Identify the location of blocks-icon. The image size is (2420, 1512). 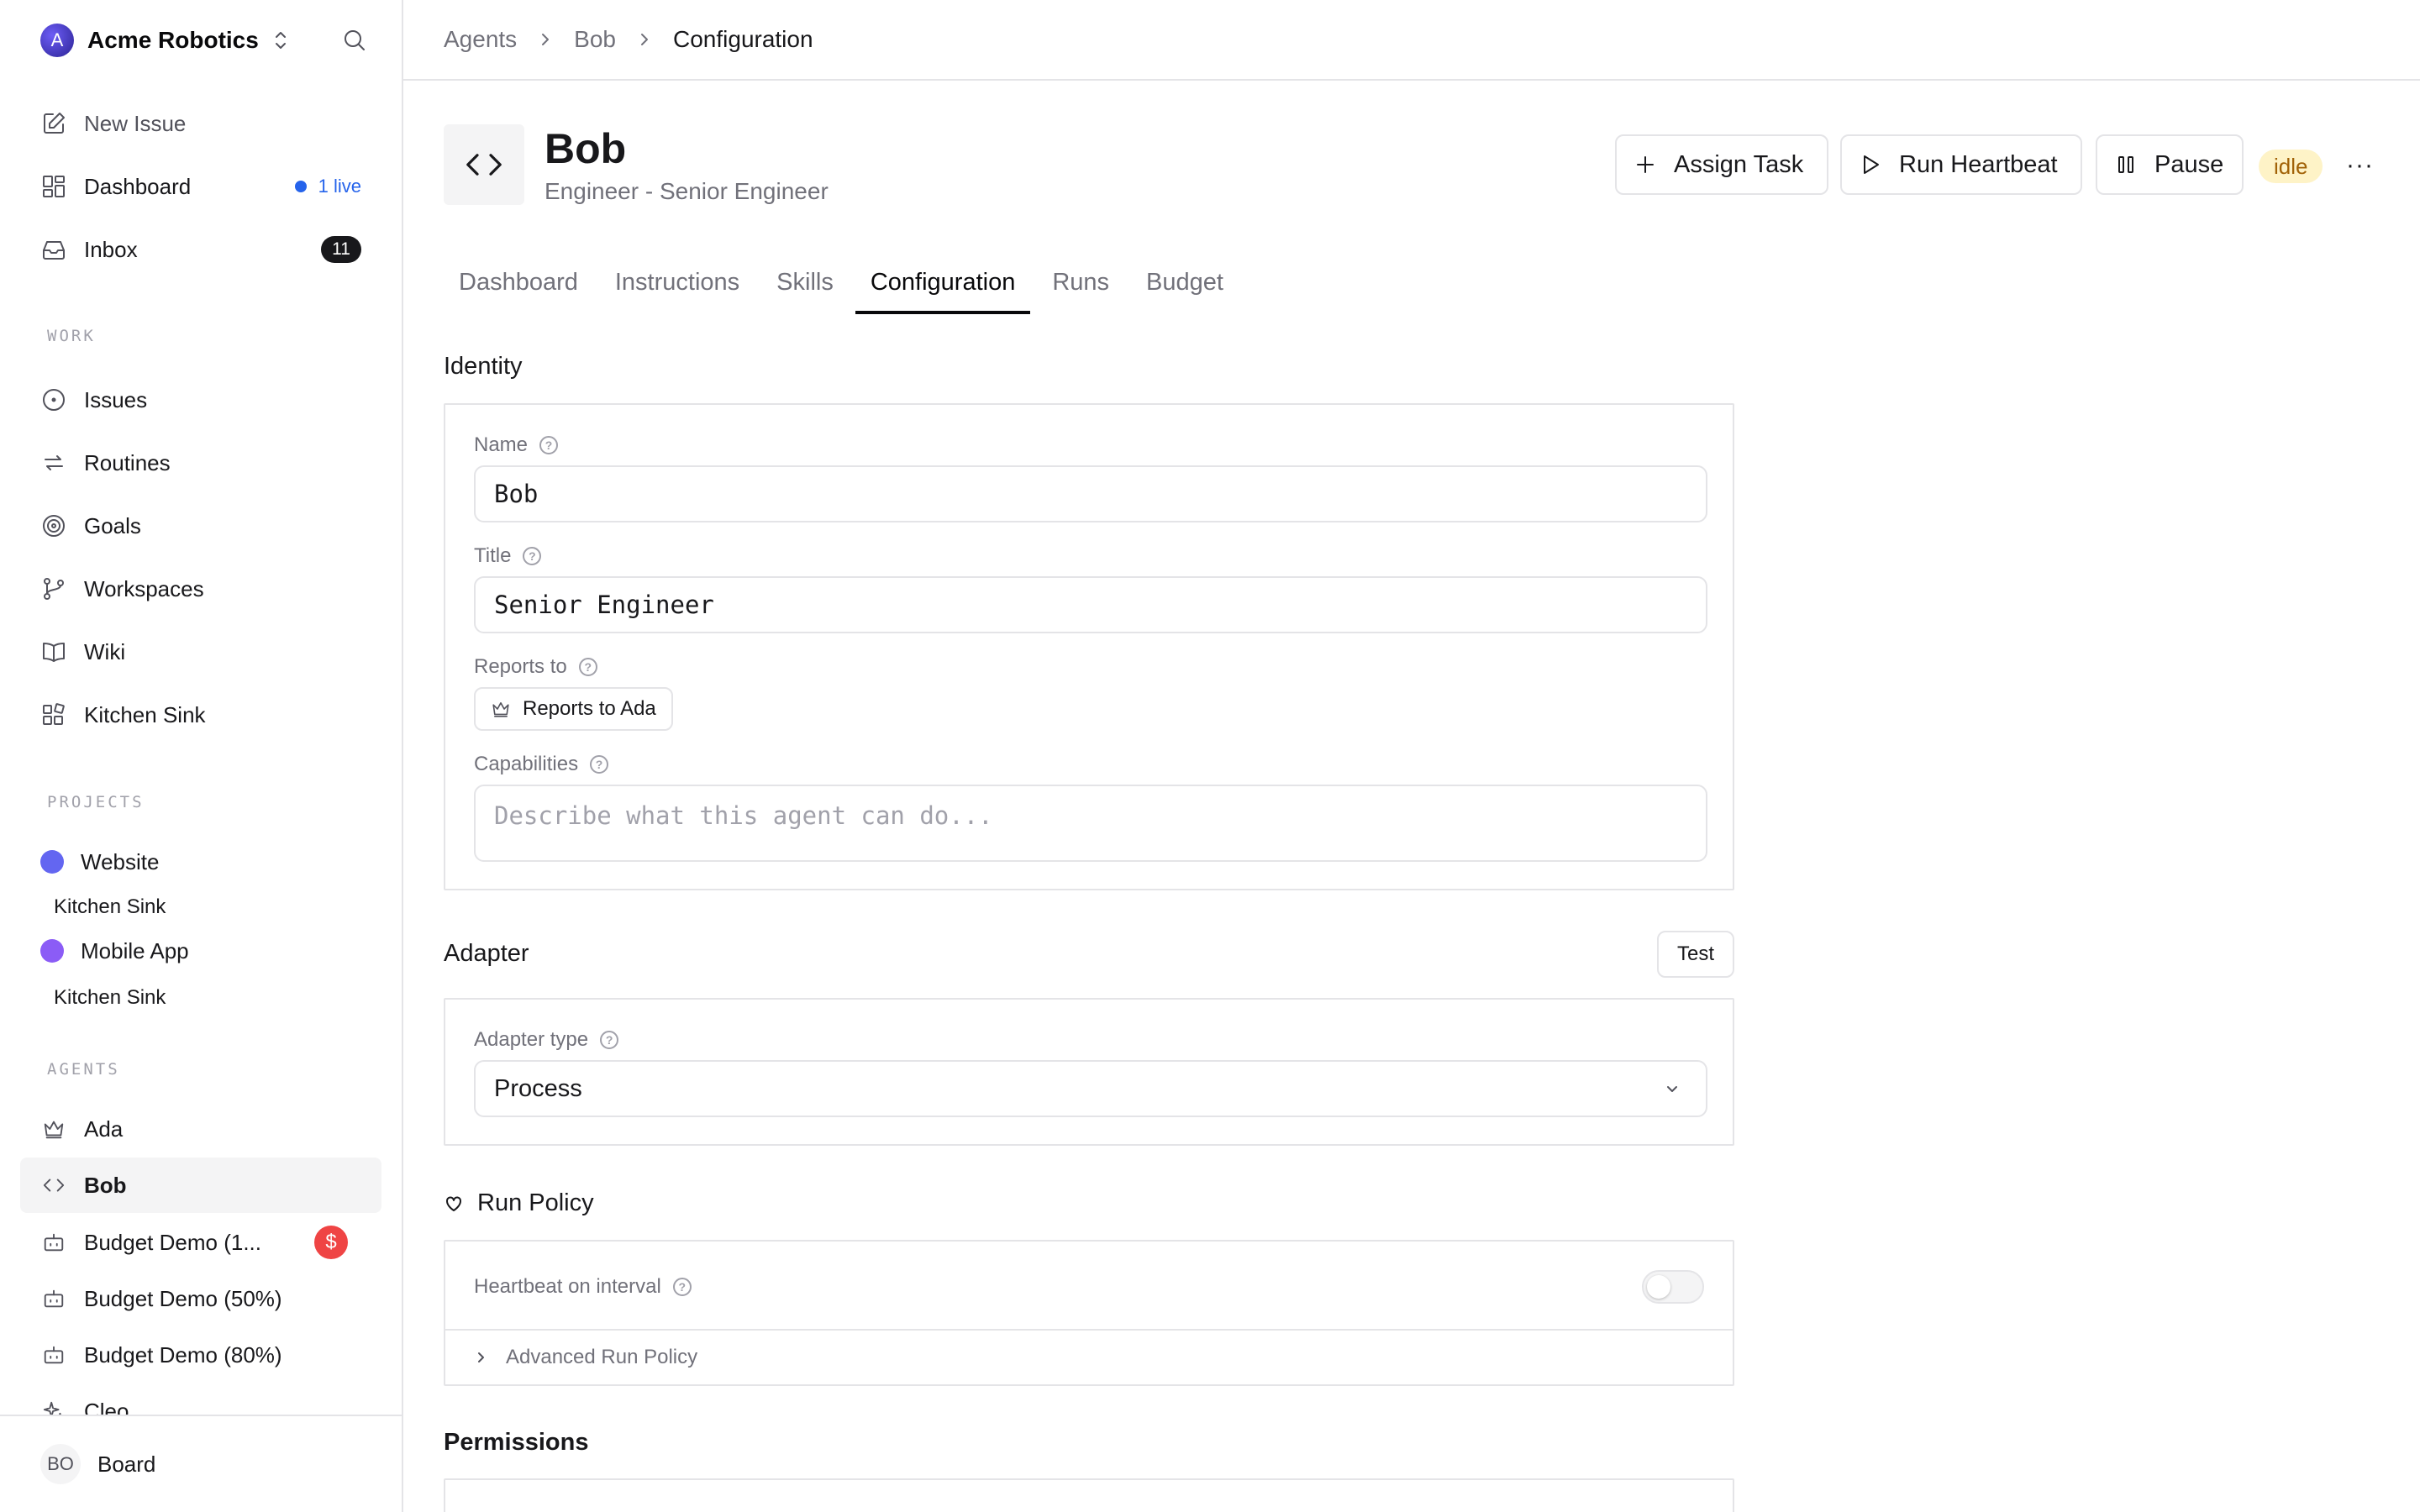
(53, 714).